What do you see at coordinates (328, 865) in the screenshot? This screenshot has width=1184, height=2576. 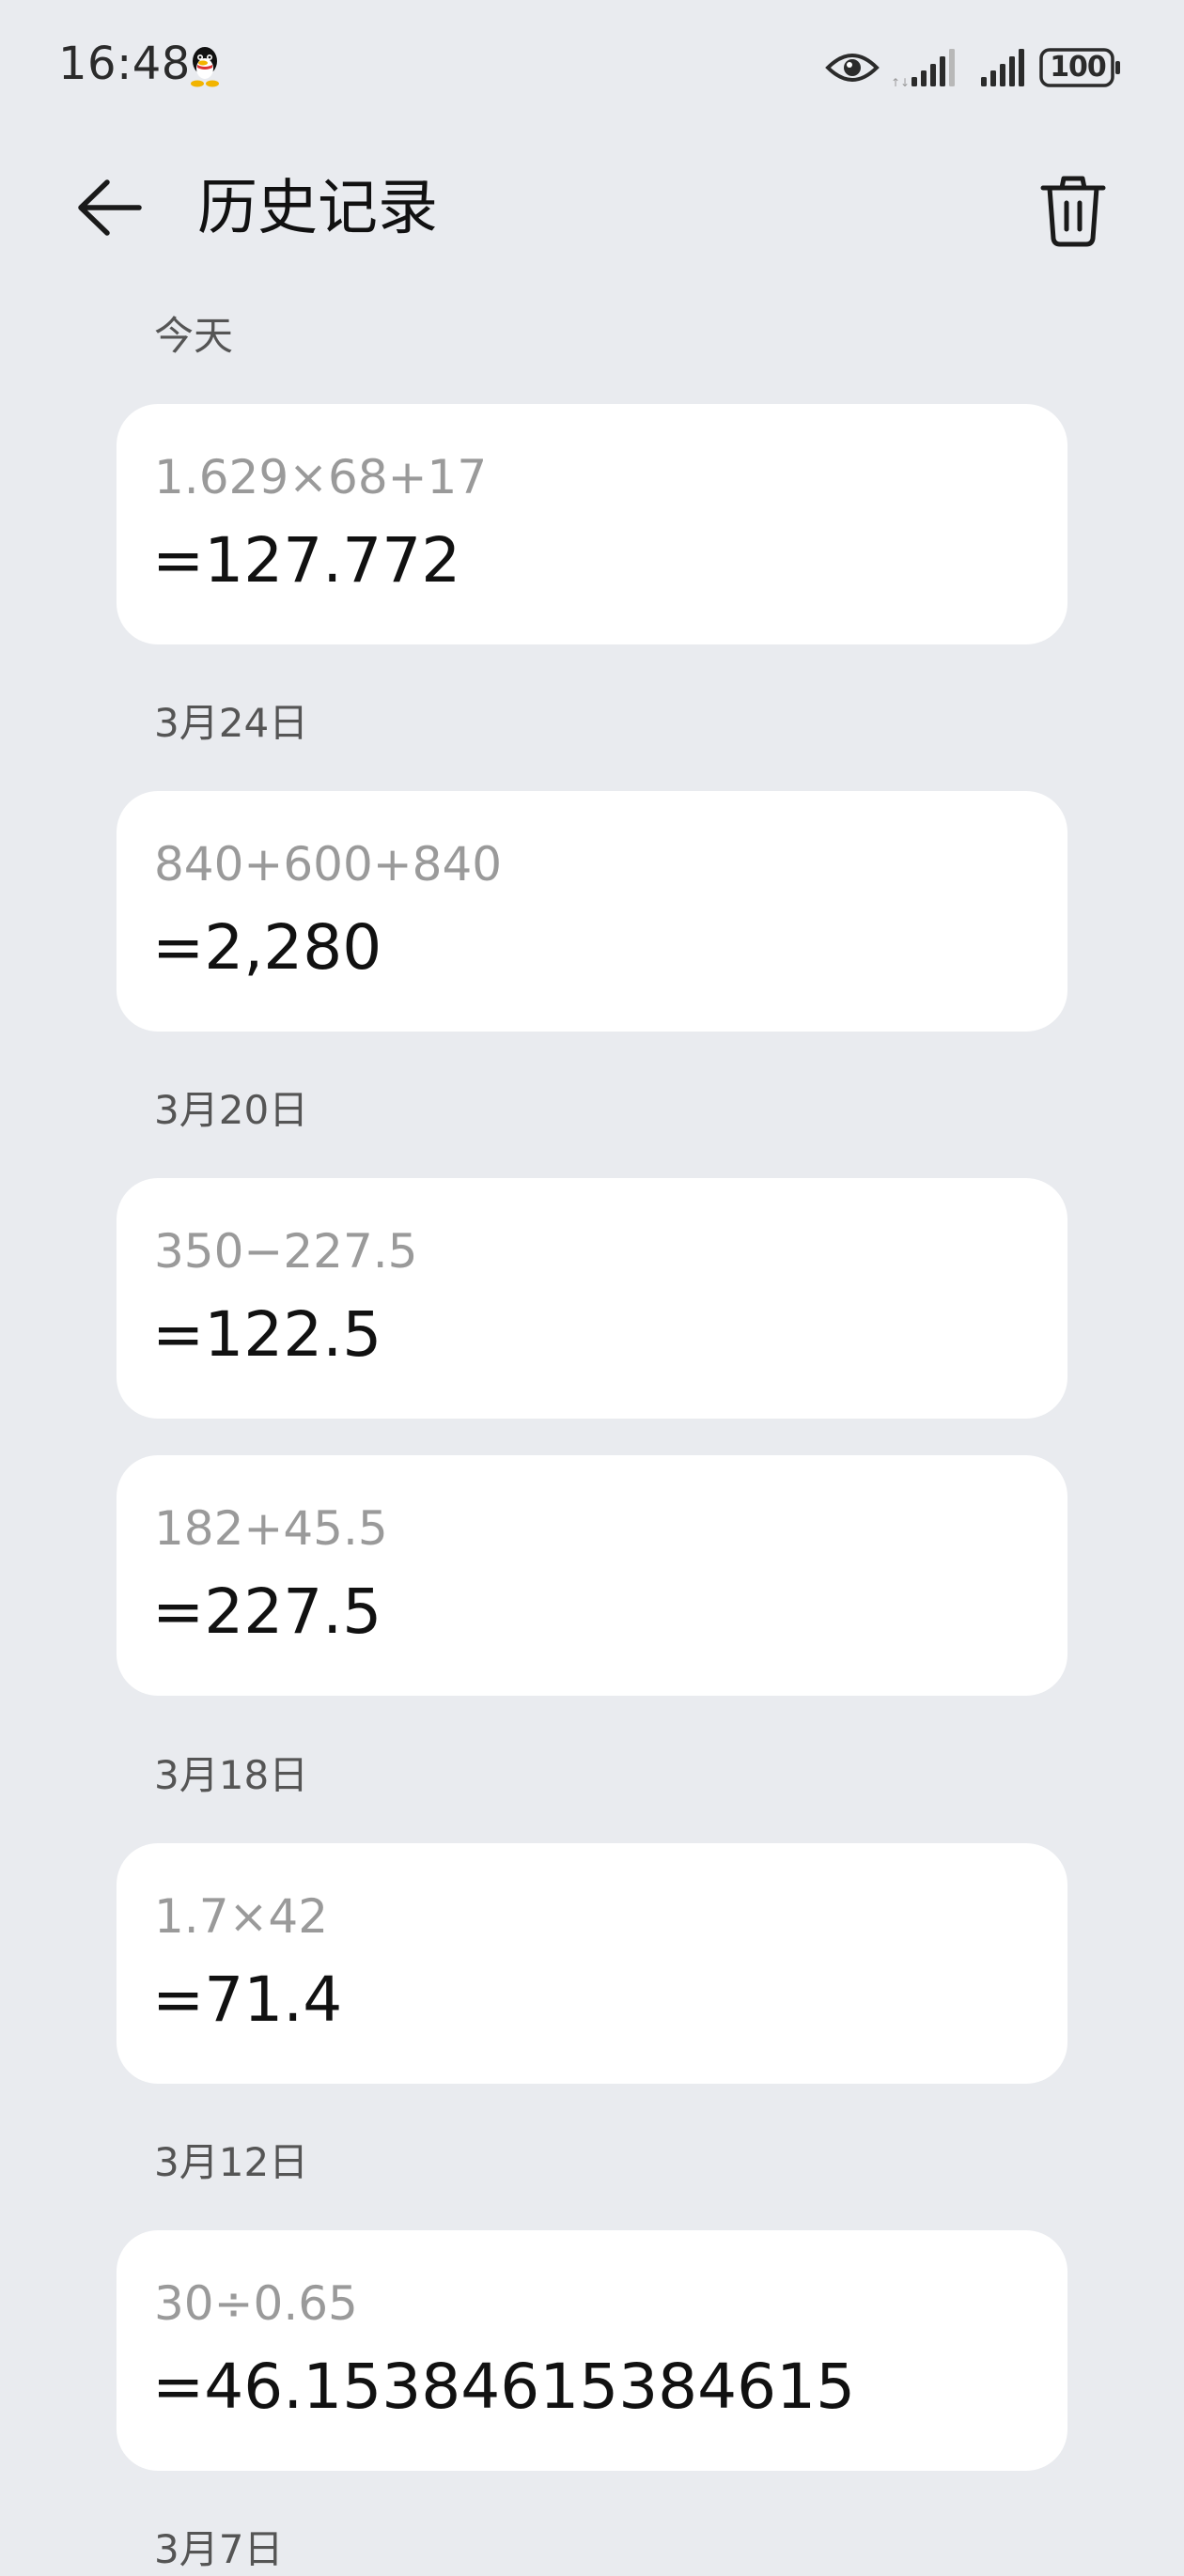 I see `history-expression: 840+600+840` at bounding box center [328, 865].